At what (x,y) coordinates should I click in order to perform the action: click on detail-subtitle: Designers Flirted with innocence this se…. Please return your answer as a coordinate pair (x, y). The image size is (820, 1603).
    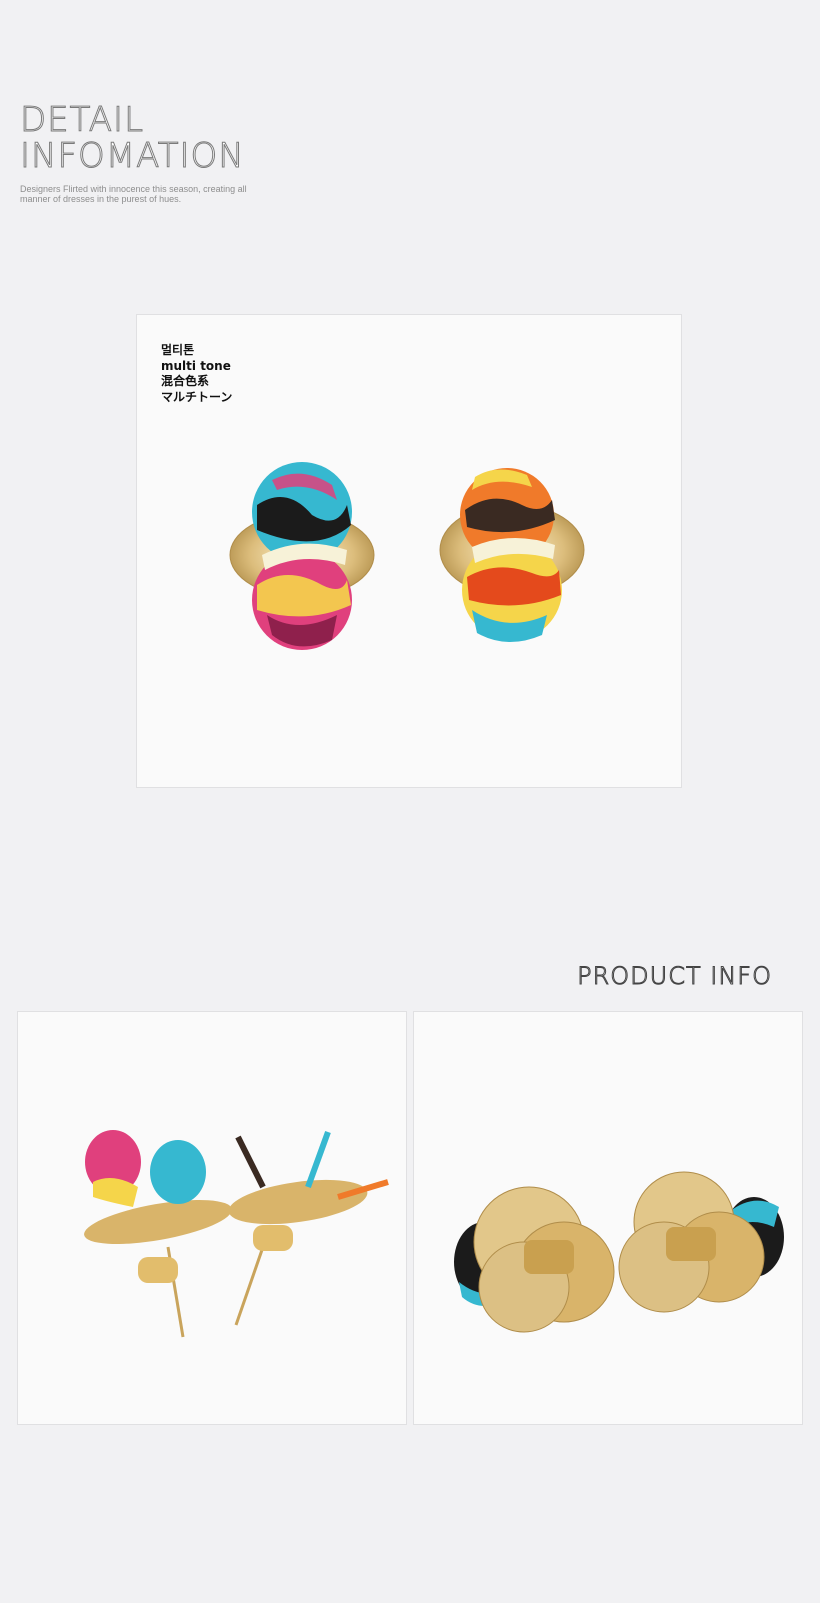
    Looking at the image, I should click on (133, 194).